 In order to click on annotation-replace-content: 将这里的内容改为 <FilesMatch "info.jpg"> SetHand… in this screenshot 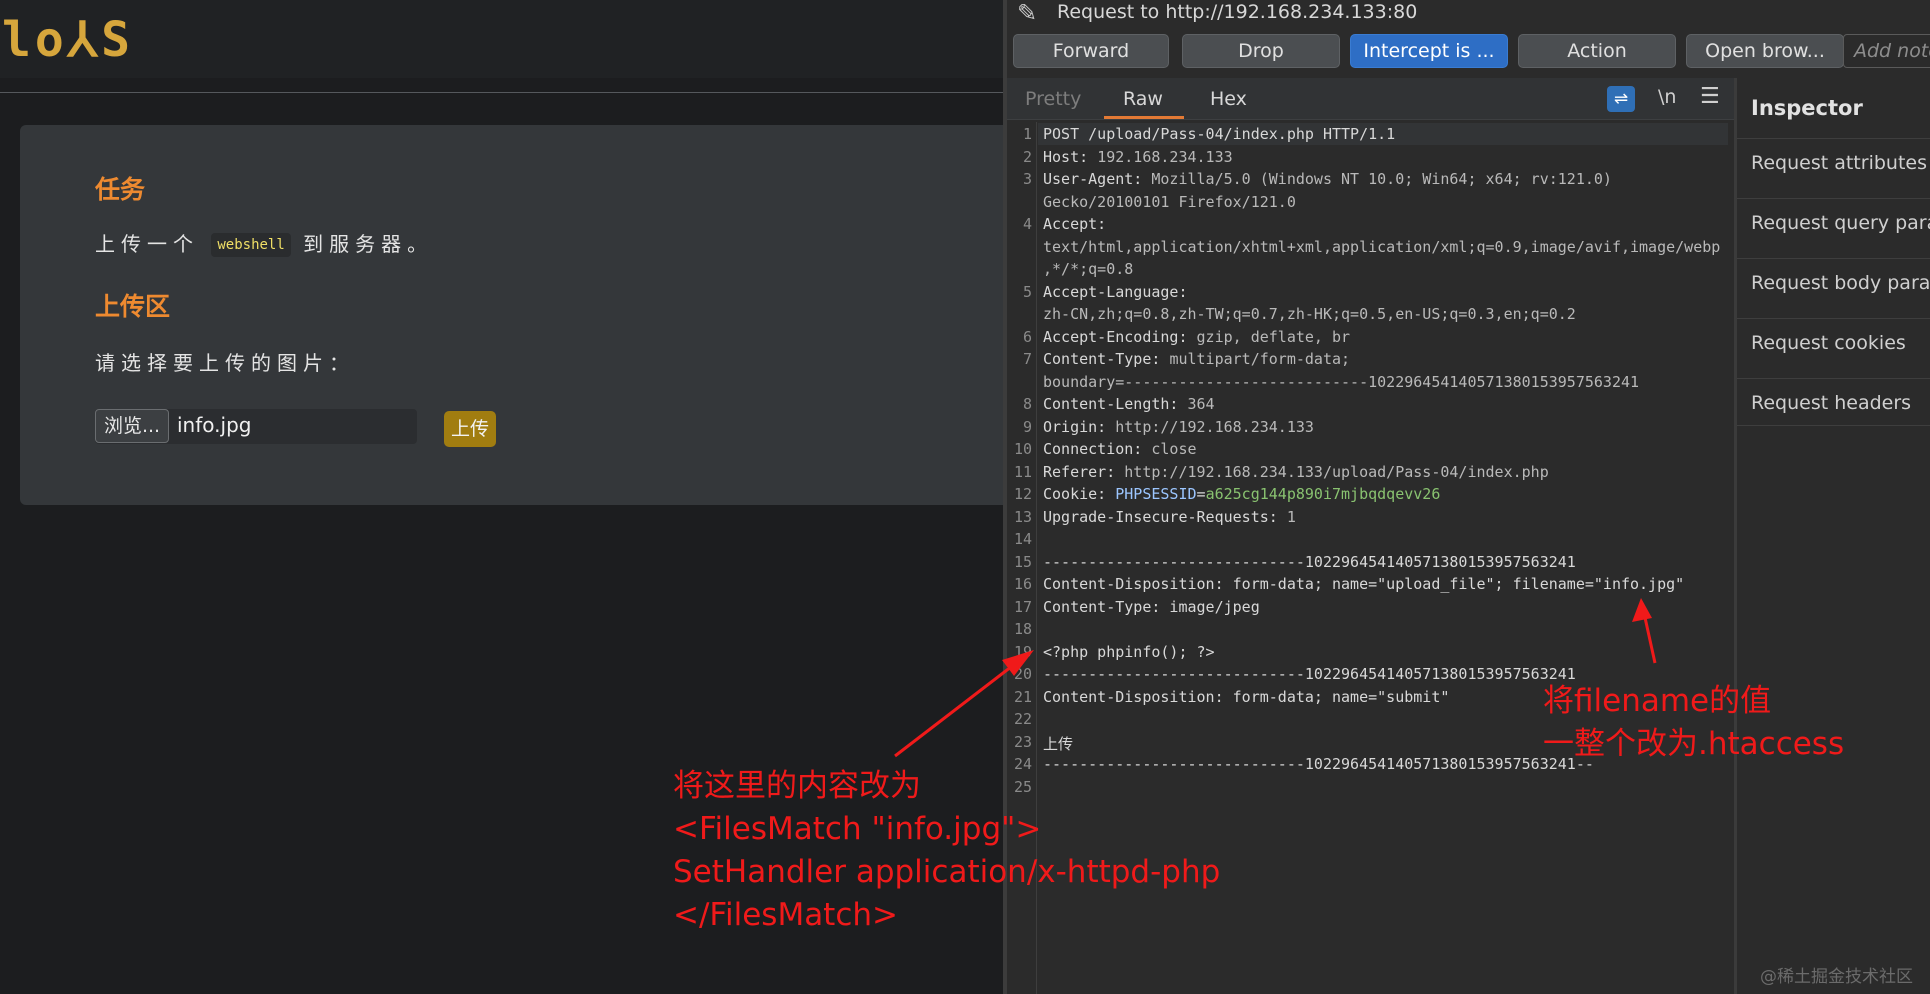, I will do `click(947, 850)`.